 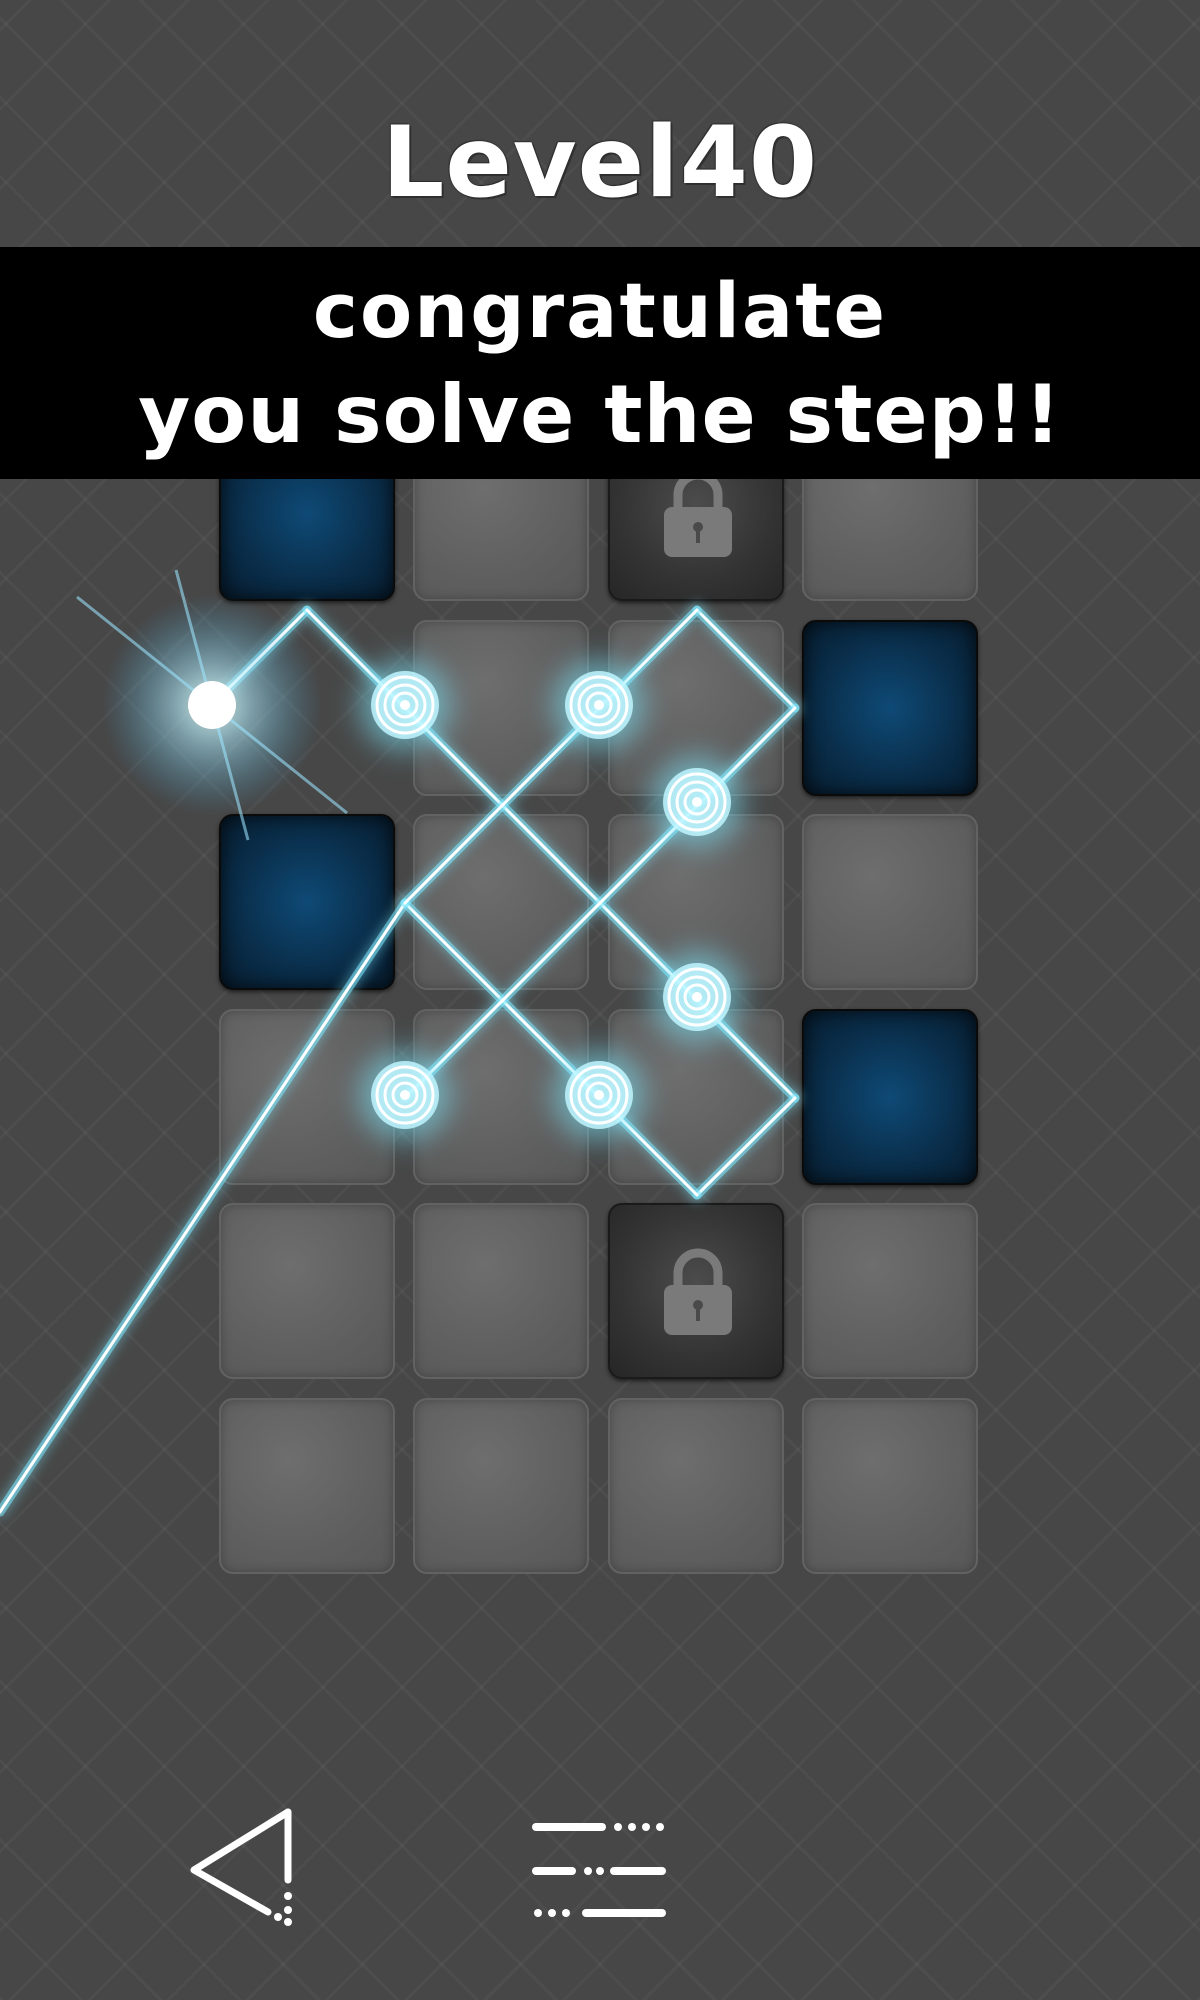 I want to click on success-banner: congratulate you solve the step!!, so click(x=600, y=363).